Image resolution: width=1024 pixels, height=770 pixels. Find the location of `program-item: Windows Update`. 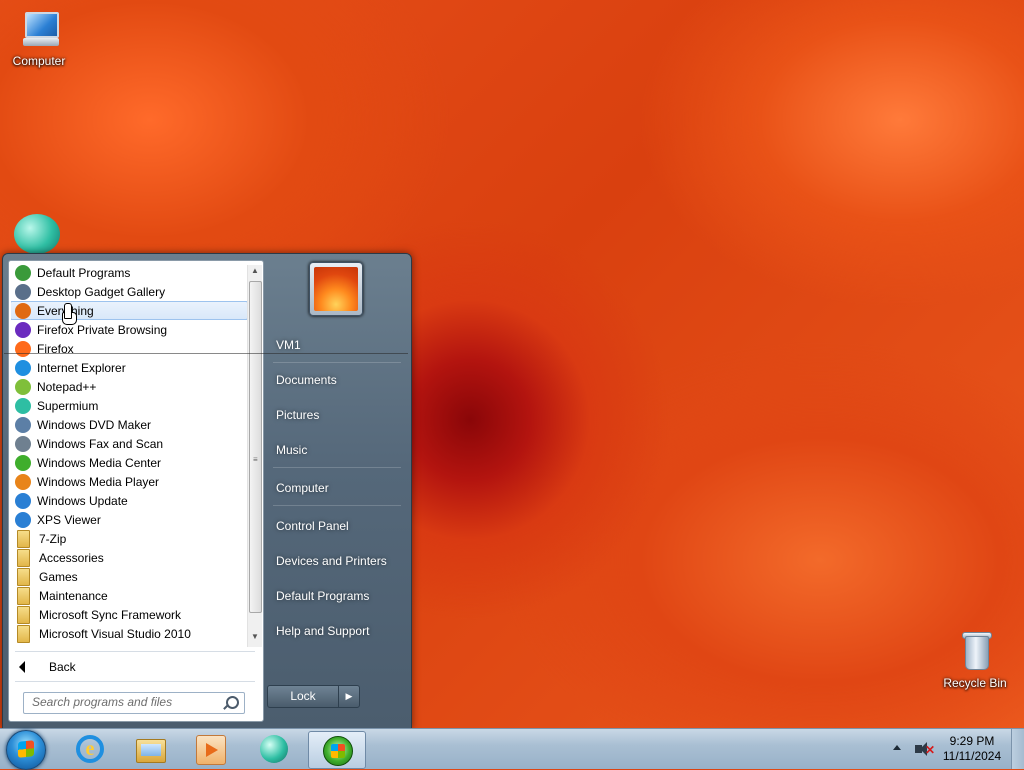

program-item: Windows Update is located at coordinates (129, 500).